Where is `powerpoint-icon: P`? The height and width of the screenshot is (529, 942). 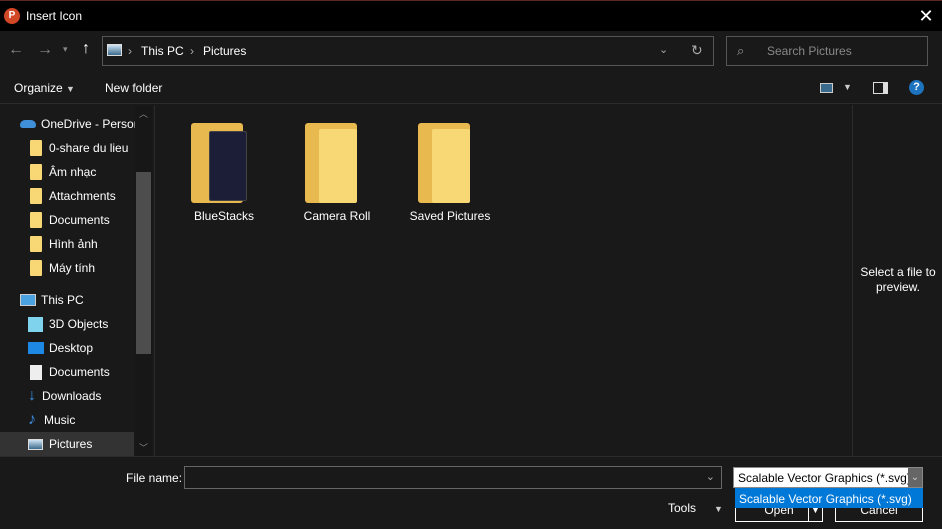
powerpoint-icon: P is located at coordinates (12, 16).